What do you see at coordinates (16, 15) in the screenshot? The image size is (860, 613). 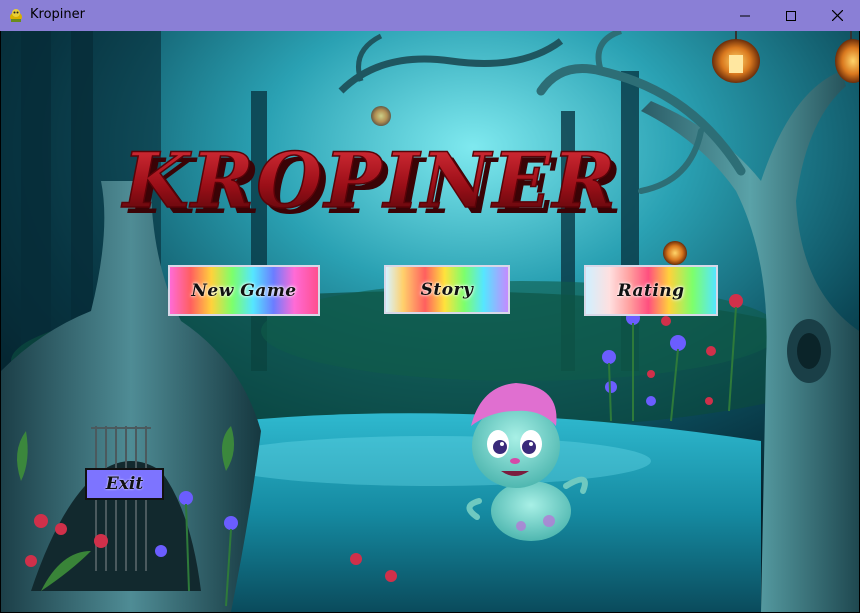 I see `app-icon` at bounding box center [16, 15].